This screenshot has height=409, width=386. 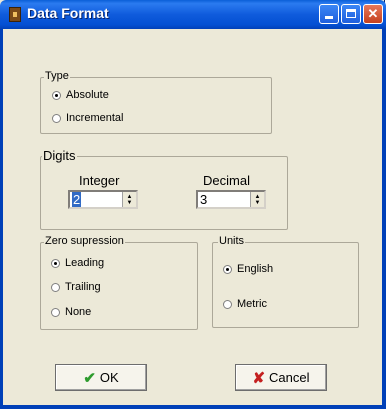 I want to click on radio-leading-indicator, so click(x=55, y=263).